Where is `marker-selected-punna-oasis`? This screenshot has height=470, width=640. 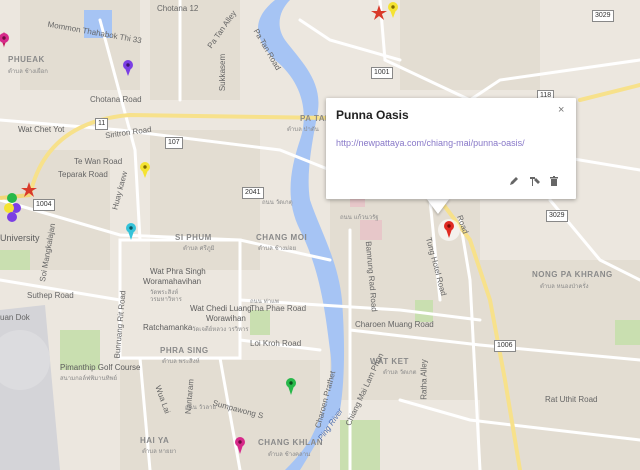 marker-selected-punna-oasis is located at coordinates (449, 230).